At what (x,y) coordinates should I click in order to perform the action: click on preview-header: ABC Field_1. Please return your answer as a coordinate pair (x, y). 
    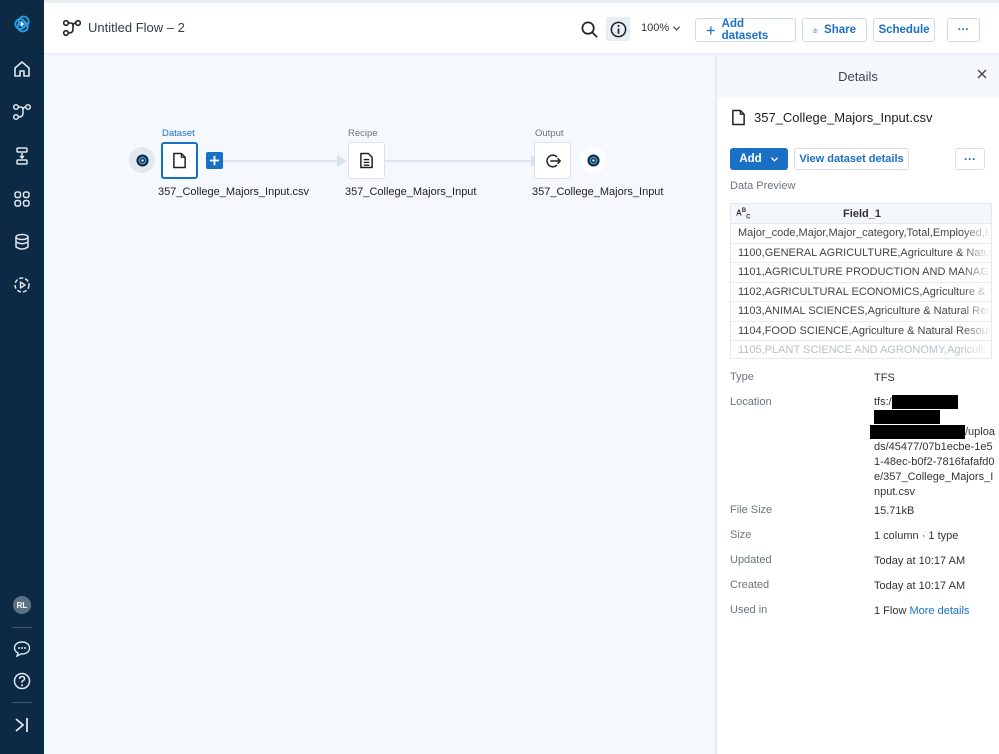
    Looking at the image, I should click on (861, 214).